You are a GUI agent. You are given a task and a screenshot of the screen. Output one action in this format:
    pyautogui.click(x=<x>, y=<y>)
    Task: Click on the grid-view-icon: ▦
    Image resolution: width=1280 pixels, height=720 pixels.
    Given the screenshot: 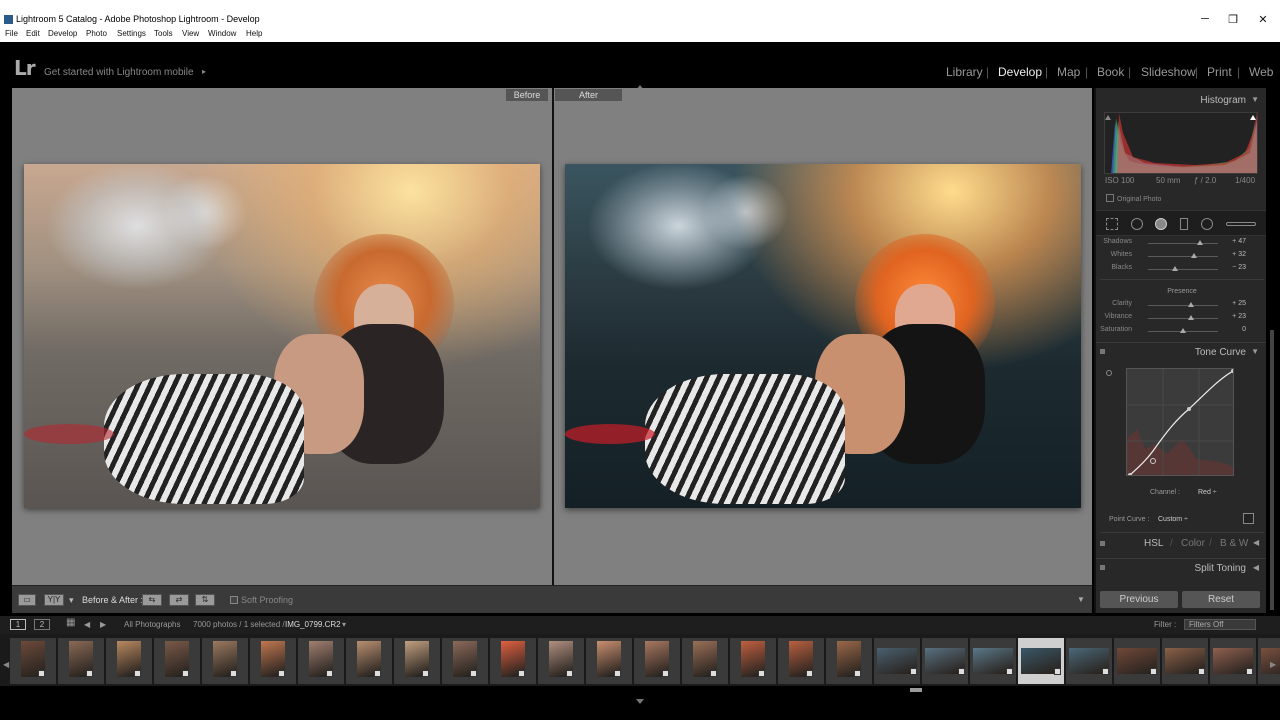 What is the action you would take?
    pyautogui.click(x=70, y=622)
    